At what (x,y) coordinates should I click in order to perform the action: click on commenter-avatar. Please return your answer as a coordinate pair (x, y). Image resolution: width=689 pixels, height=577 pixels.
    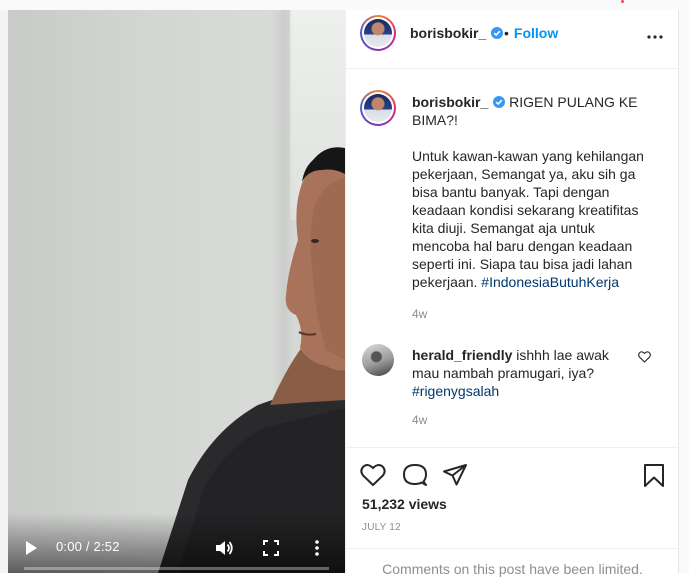
    Looking at the image, I should click on (378, 360).